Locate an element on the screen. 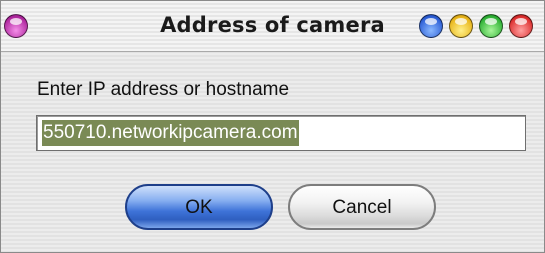 Image resolution: width=545 pixels, height=253 pixels. ok-button: OK is located at coordinates (199, 207).